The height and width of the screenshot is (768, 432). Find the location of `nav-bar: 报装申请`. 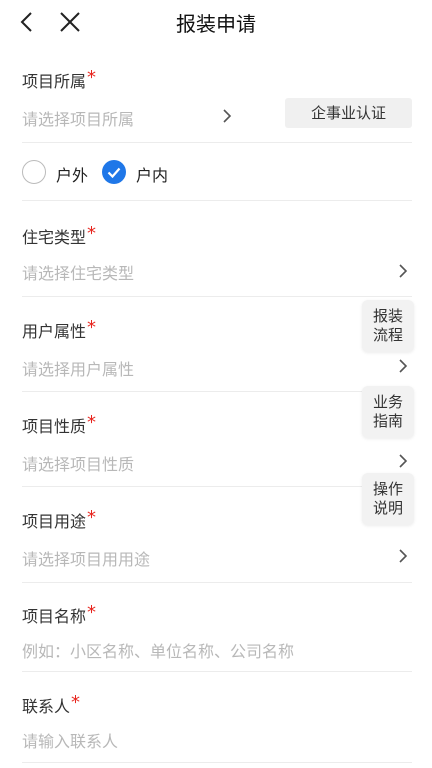

nav-bar: 报装申请 is located at coordinates (216, 24).